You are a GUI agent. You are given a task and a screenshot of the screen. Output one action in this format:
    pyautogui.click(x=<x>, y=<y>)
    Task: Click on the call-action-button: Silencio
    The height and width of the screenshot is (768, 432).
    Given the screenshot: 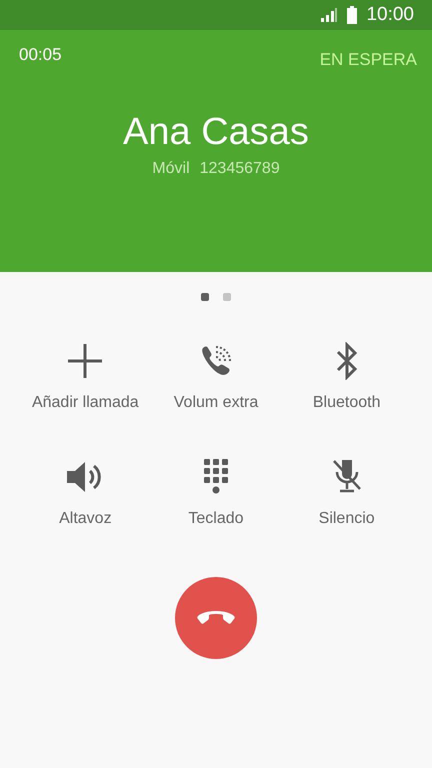 What is the action you would take?
    pyautogui.click(x=346, y=494)
    